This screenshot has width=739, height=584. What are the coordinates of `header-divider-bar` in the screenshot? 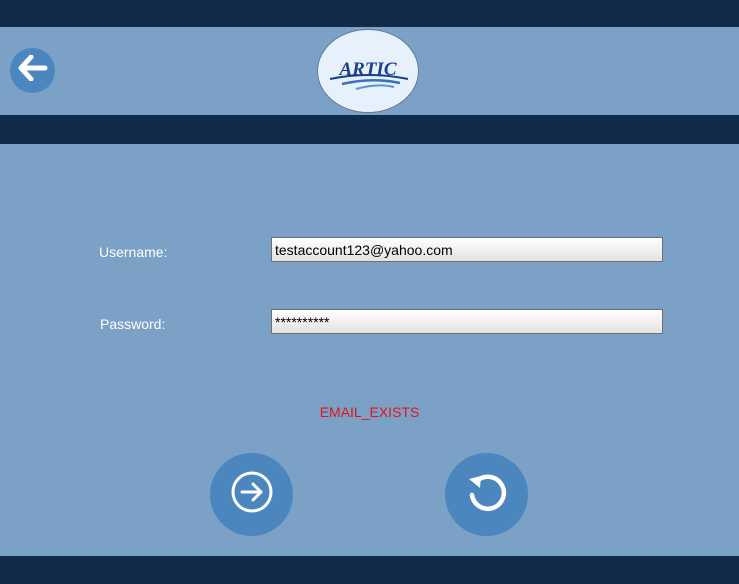 It's located at (369, 129).